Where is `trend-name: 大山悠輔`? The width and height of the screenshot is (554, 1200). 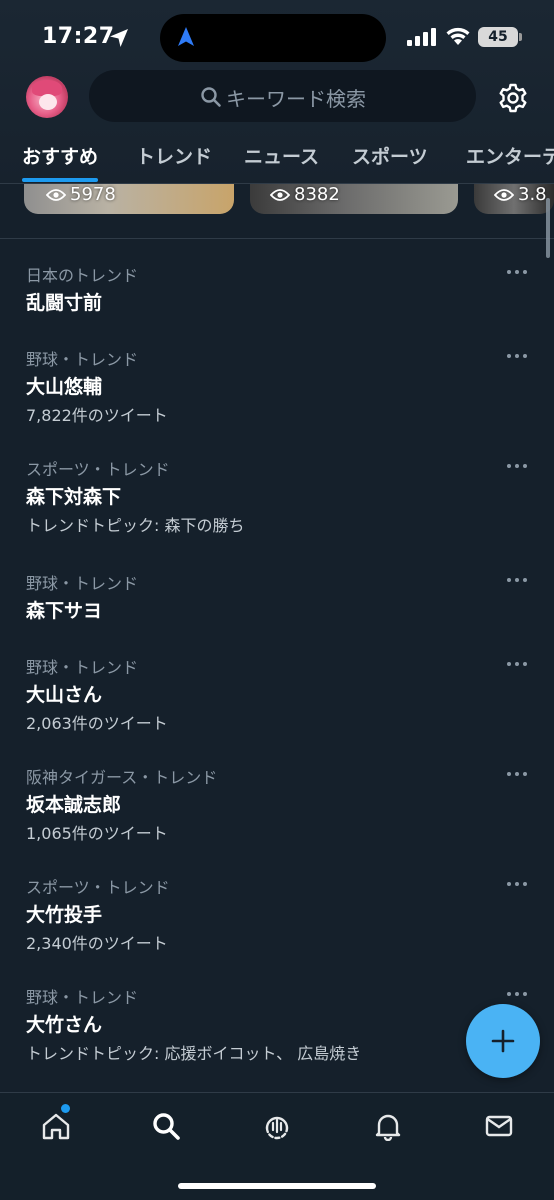 trend-name: 大山悠輔 is located at coordinates (64, 387).